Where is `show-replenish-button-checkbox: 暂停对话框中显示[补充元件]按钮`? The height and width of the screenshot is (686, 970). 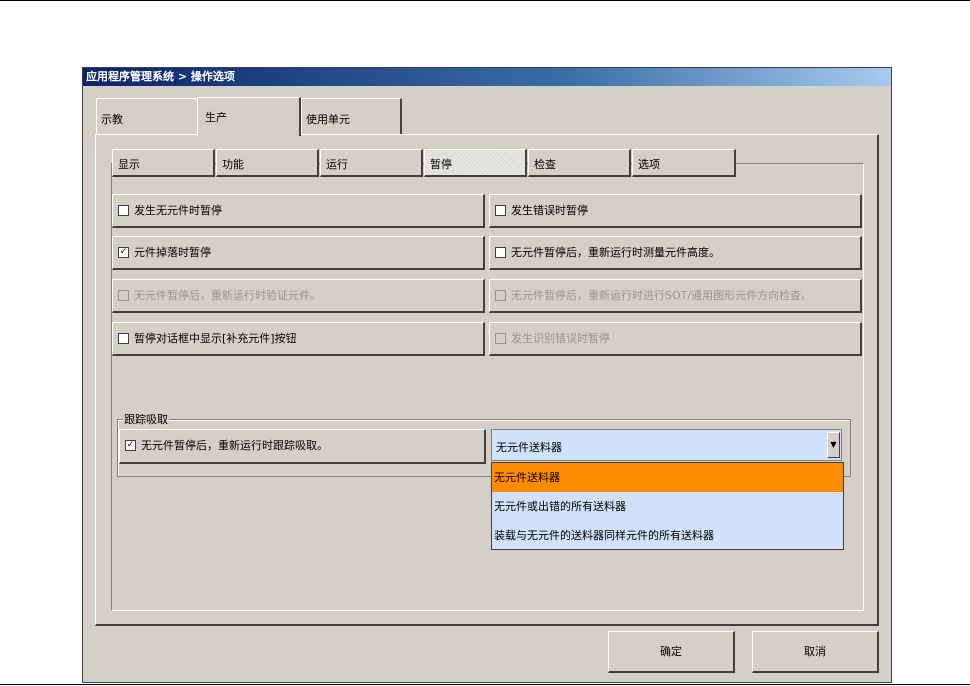 show-replenish-button-checkbox: 暂停对话框中显示[补充元件]按钮 is located at coordinates (298, 339).